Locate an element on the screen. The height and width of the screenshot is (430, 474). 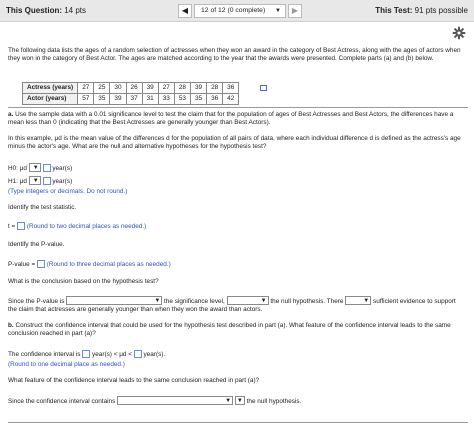
bottom-divider is located at coordinates (238, 422).